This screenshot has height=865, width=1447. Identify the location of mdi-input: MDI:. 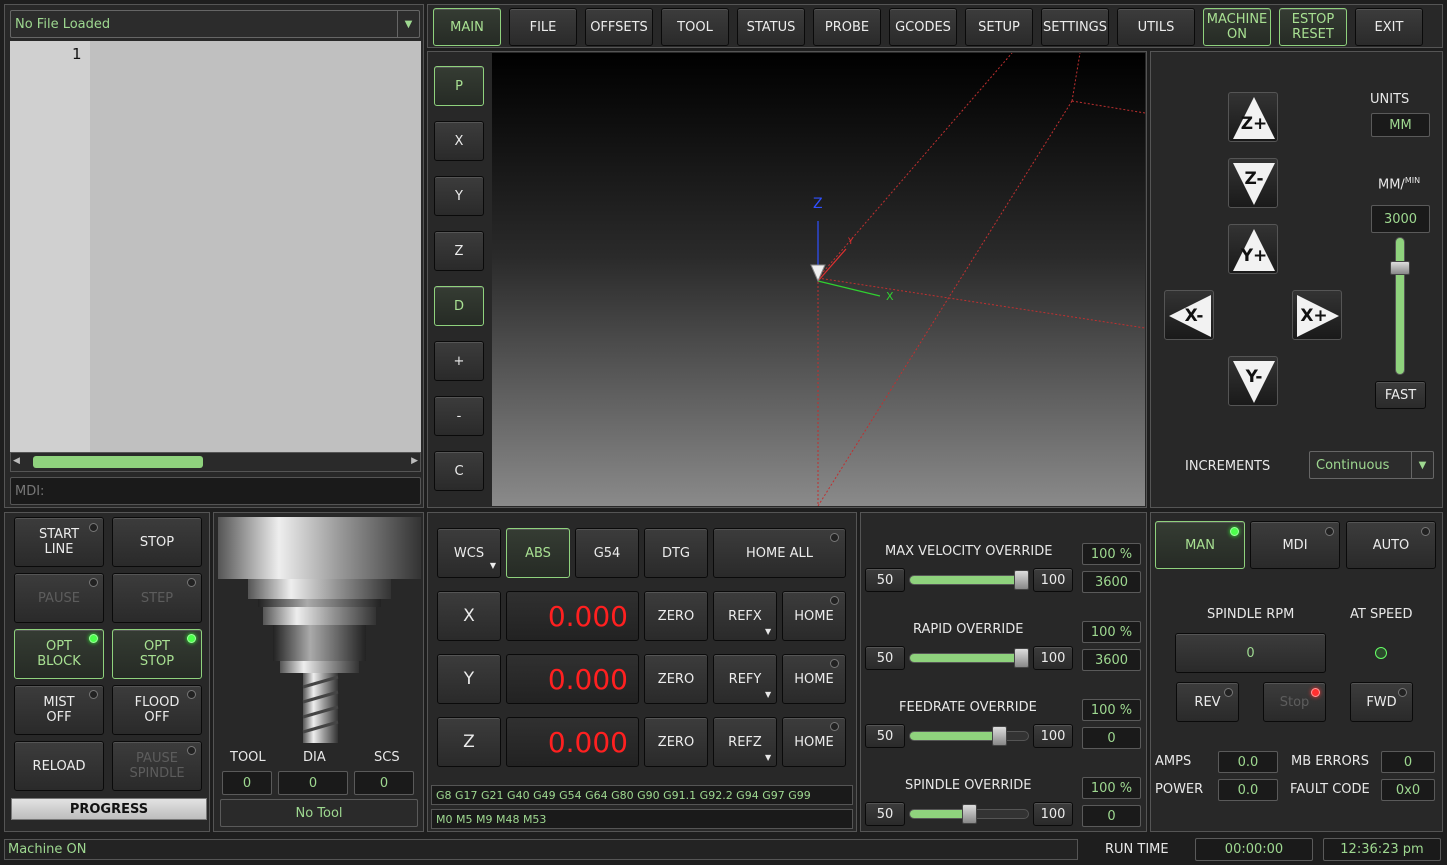
(215, 491).